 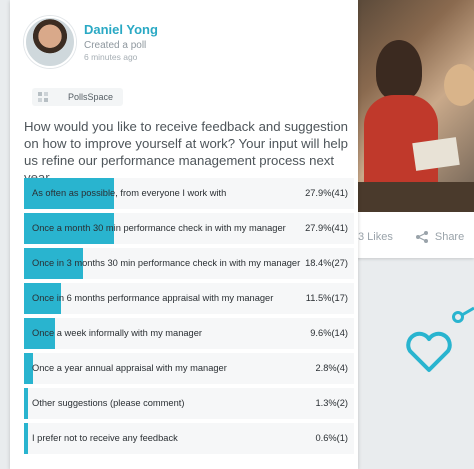 I want to click on space-tag: PollsSpace, so click(x=78, y=97).